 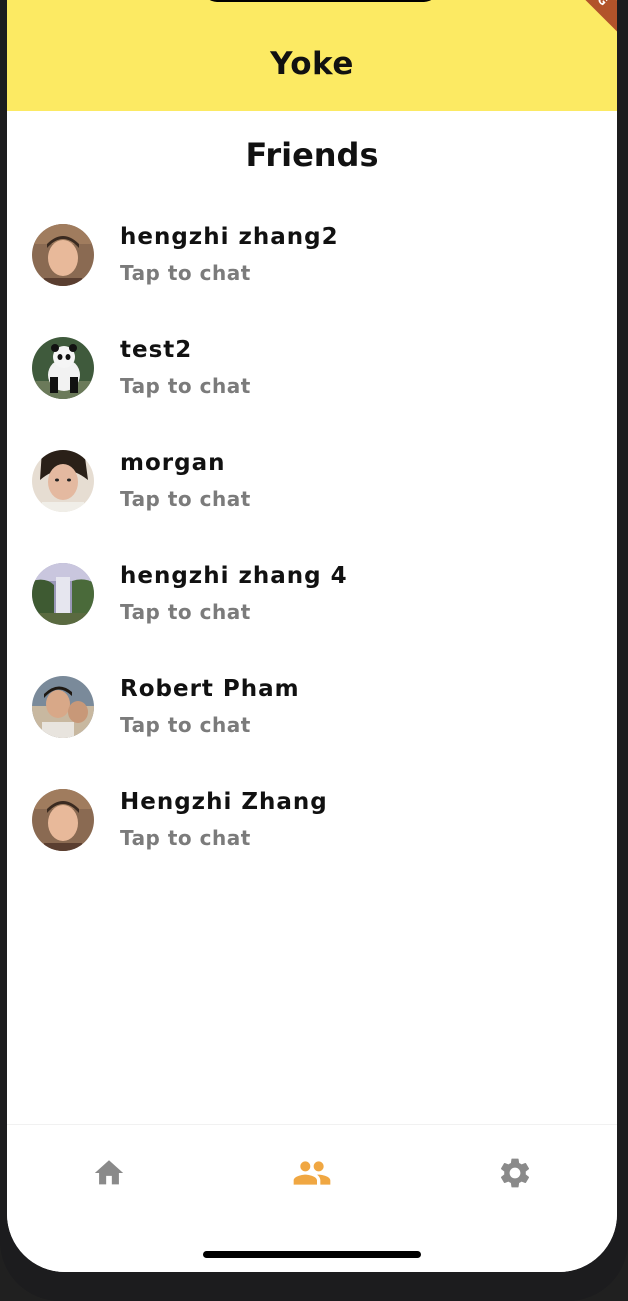 What do you see at coordinates (312, 605) in the screenshot?
I see `friend-list-item: hengzhi zhang 4 Tap to chat` at bounding box center [312, 605].